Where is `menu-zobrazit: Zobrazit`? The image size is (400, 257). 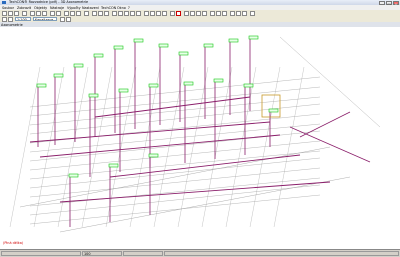
menu-zobrazit: Zobrazit is located at coordinates (24, 8).